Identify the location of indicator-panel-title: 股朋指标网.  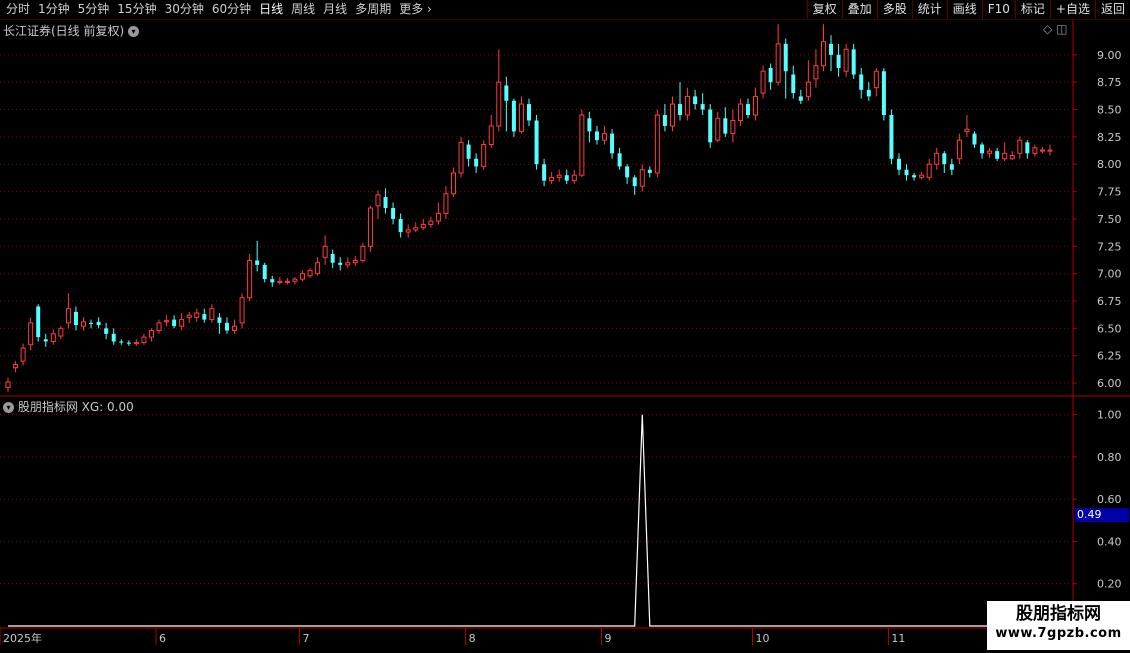
(48, 407).